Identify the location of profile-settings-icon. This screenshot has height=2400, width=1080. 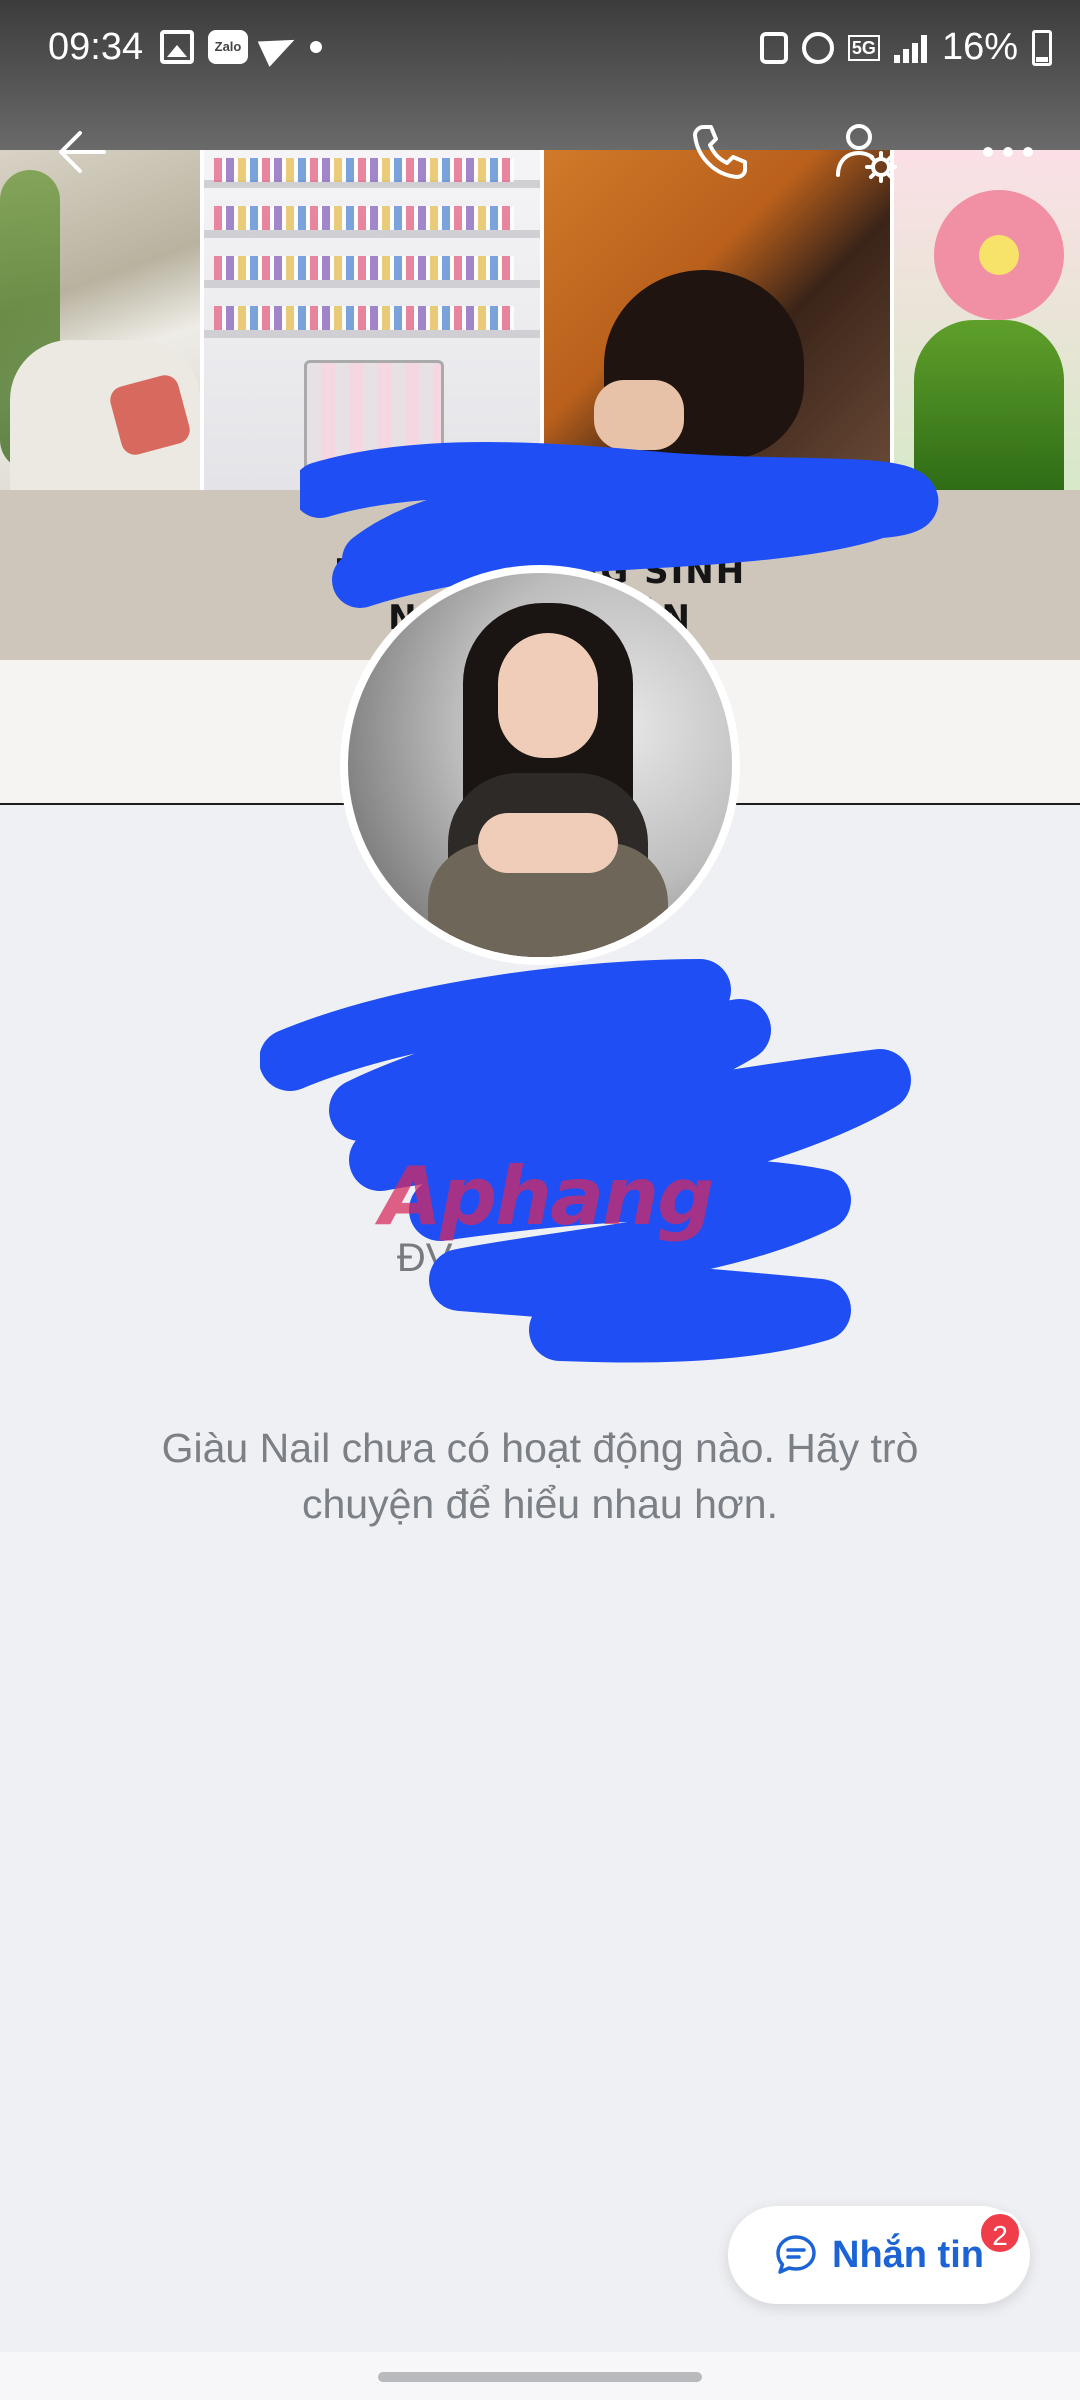
(866, 153).